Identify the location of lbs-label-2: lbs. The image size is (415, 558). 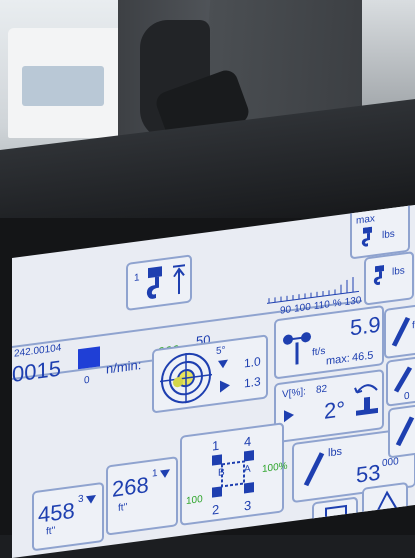
(398, 271).